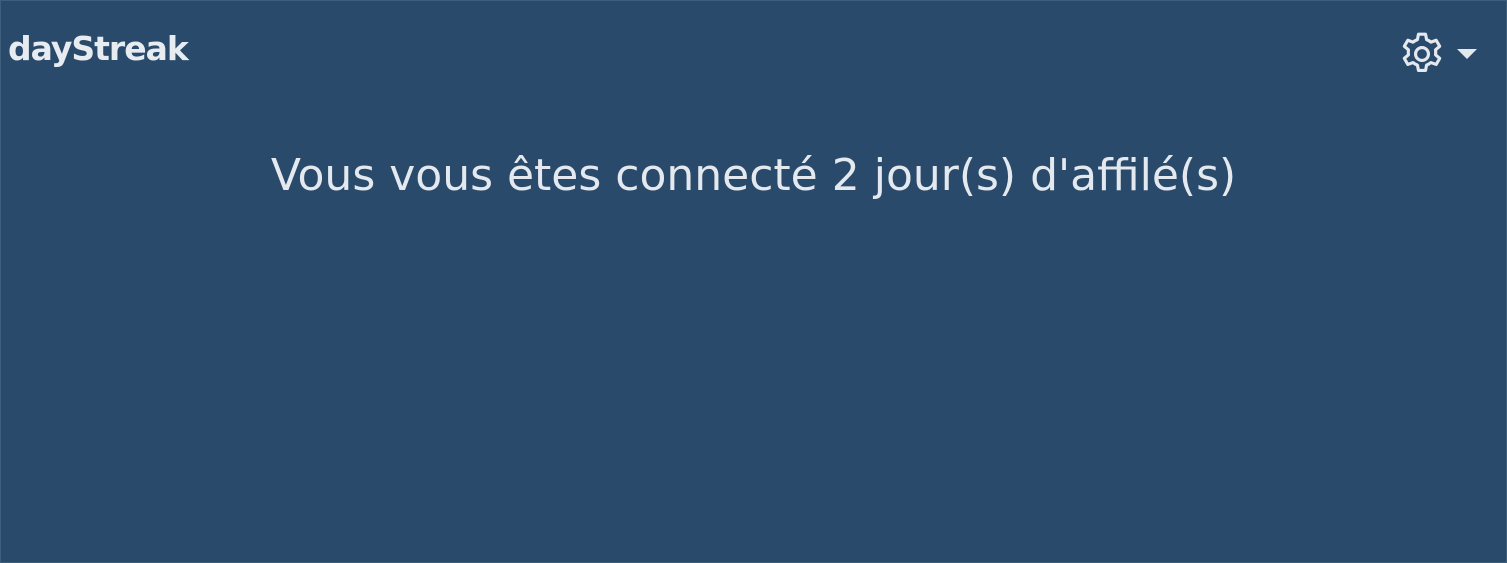 Image resolution: width=1507 pixels, height=563 pixels. Describe the element at coordinates (1467, 54) in the screenshot. I see `chevron-down-icon` at that location.